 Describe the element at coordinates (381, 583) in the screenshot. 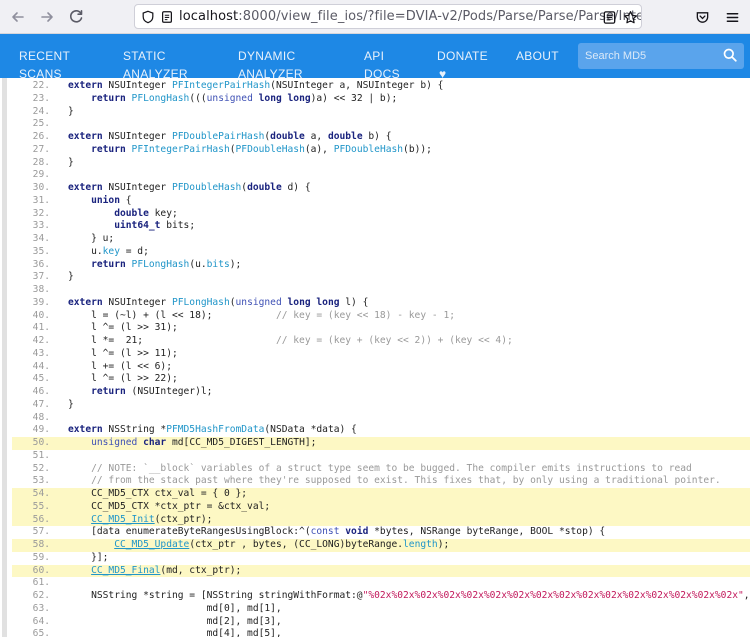

I see `code-line: 61.` at that location.